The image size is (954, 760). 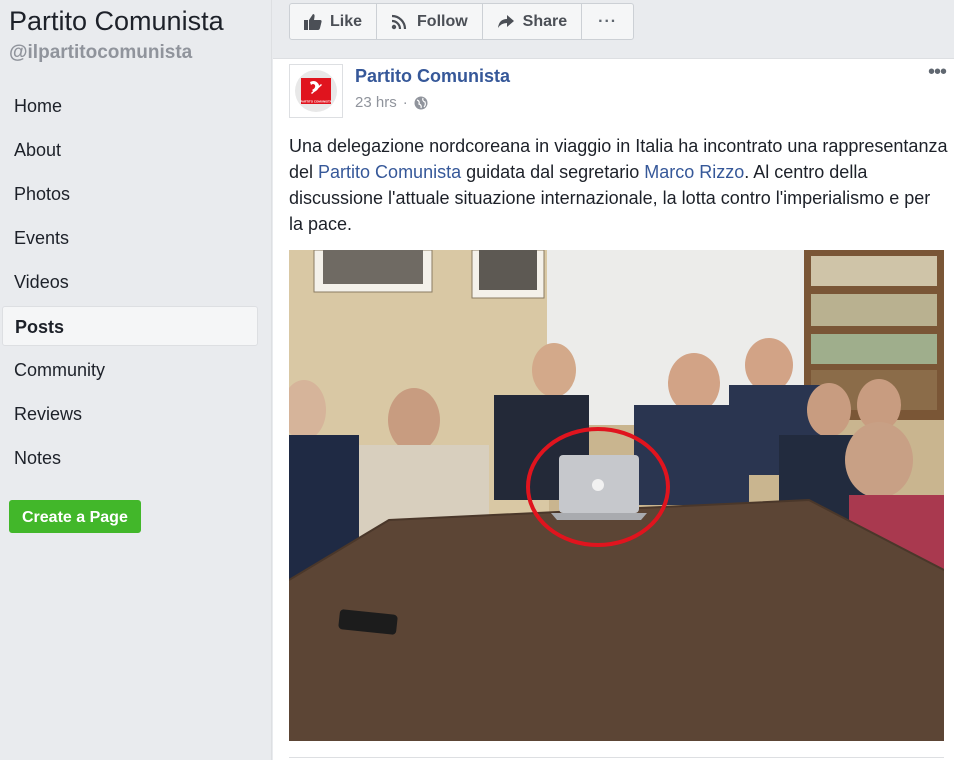 I want to click on nav-item-reviews: Reviews, so click(x=130, y=414).